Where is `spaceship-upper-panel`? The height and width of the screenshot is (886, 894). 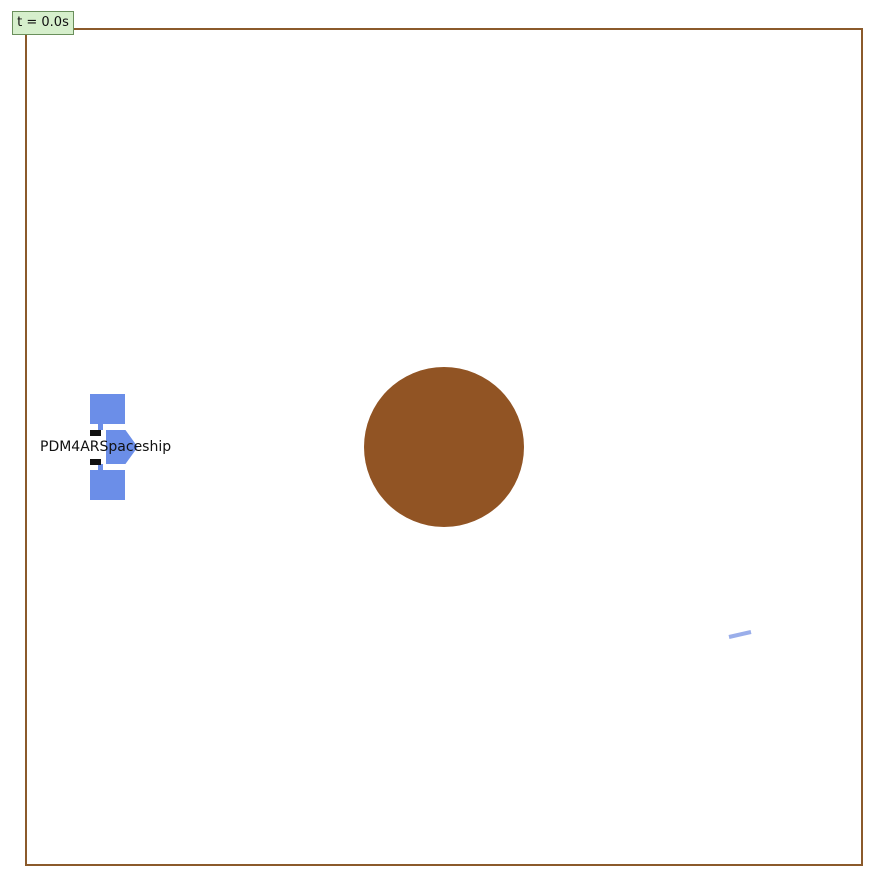 spaceship-upper-panel is located at coordinates (107, 409).